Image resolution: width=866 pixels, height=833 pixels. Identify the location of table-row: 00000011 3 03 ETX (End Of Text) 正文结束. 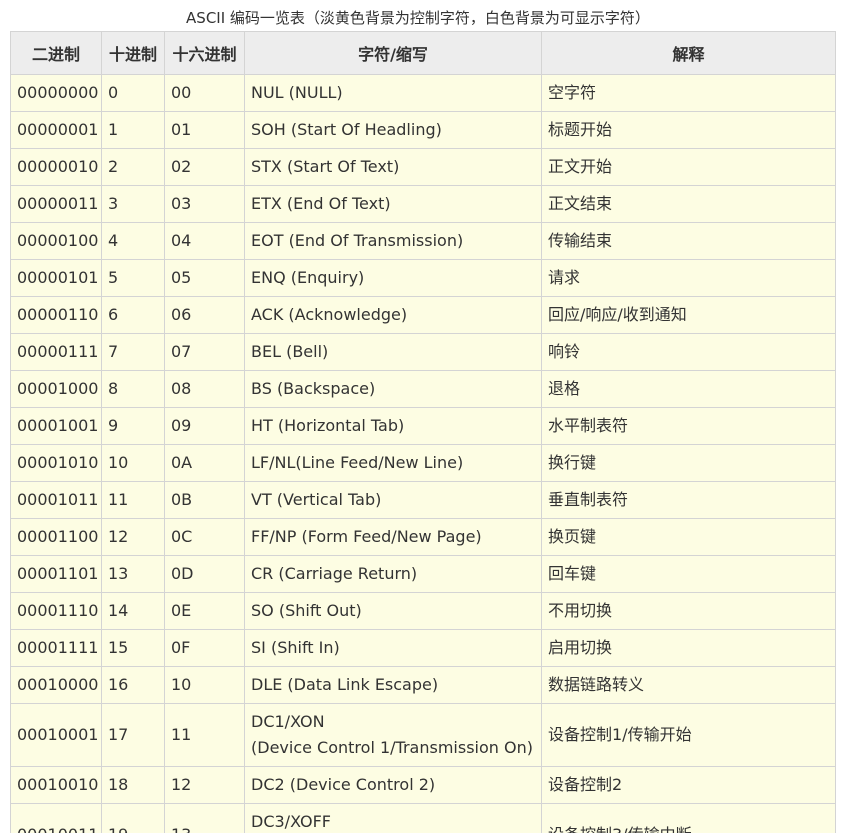
(423, 204).